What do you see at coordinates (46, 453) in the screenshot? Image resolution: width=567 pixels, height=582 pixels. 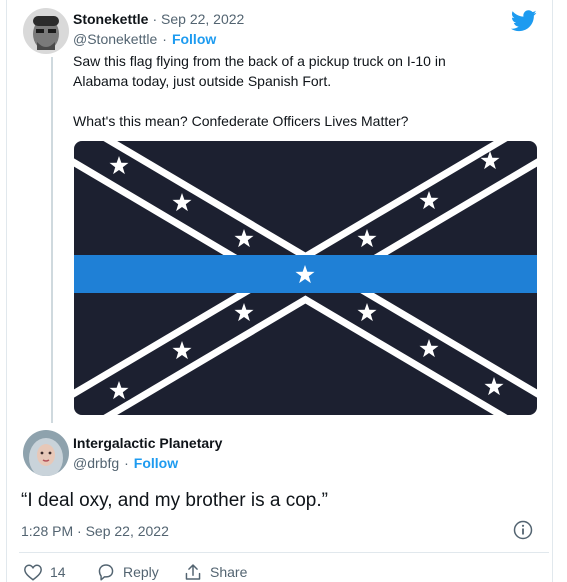 I see `intergalactic-avatar` at bounding box center [46, 453].